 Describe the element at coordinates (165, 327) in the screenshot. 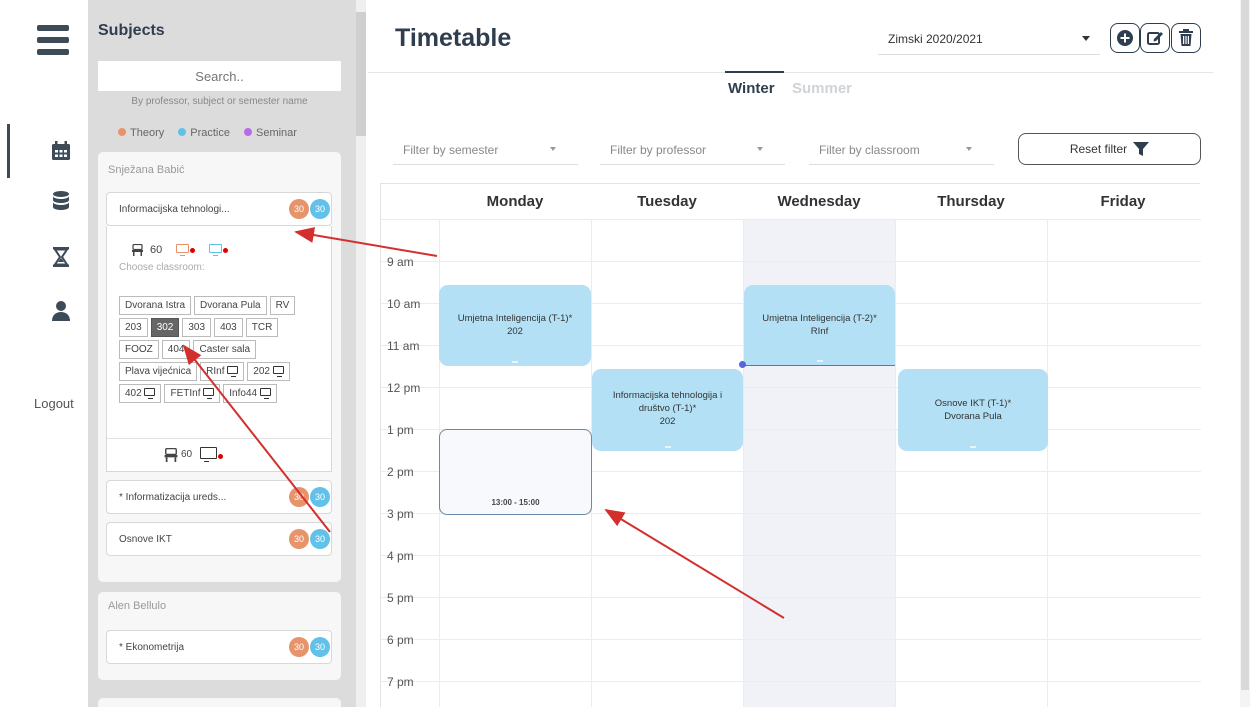

I see `room-chip-selected: 302` at that location.